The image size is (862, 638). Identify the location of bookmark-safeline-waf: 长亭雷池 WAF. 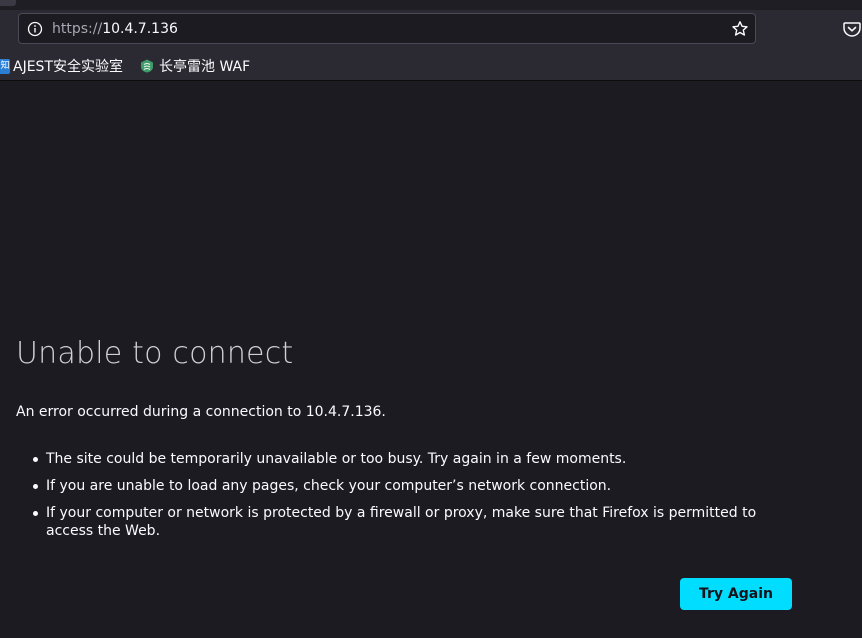
(195, 66).